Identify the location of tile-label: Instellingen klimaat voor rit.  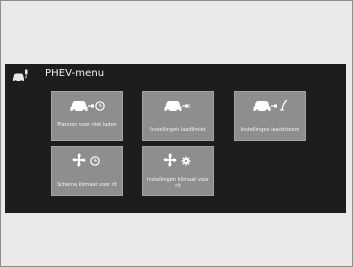
(178, 183).